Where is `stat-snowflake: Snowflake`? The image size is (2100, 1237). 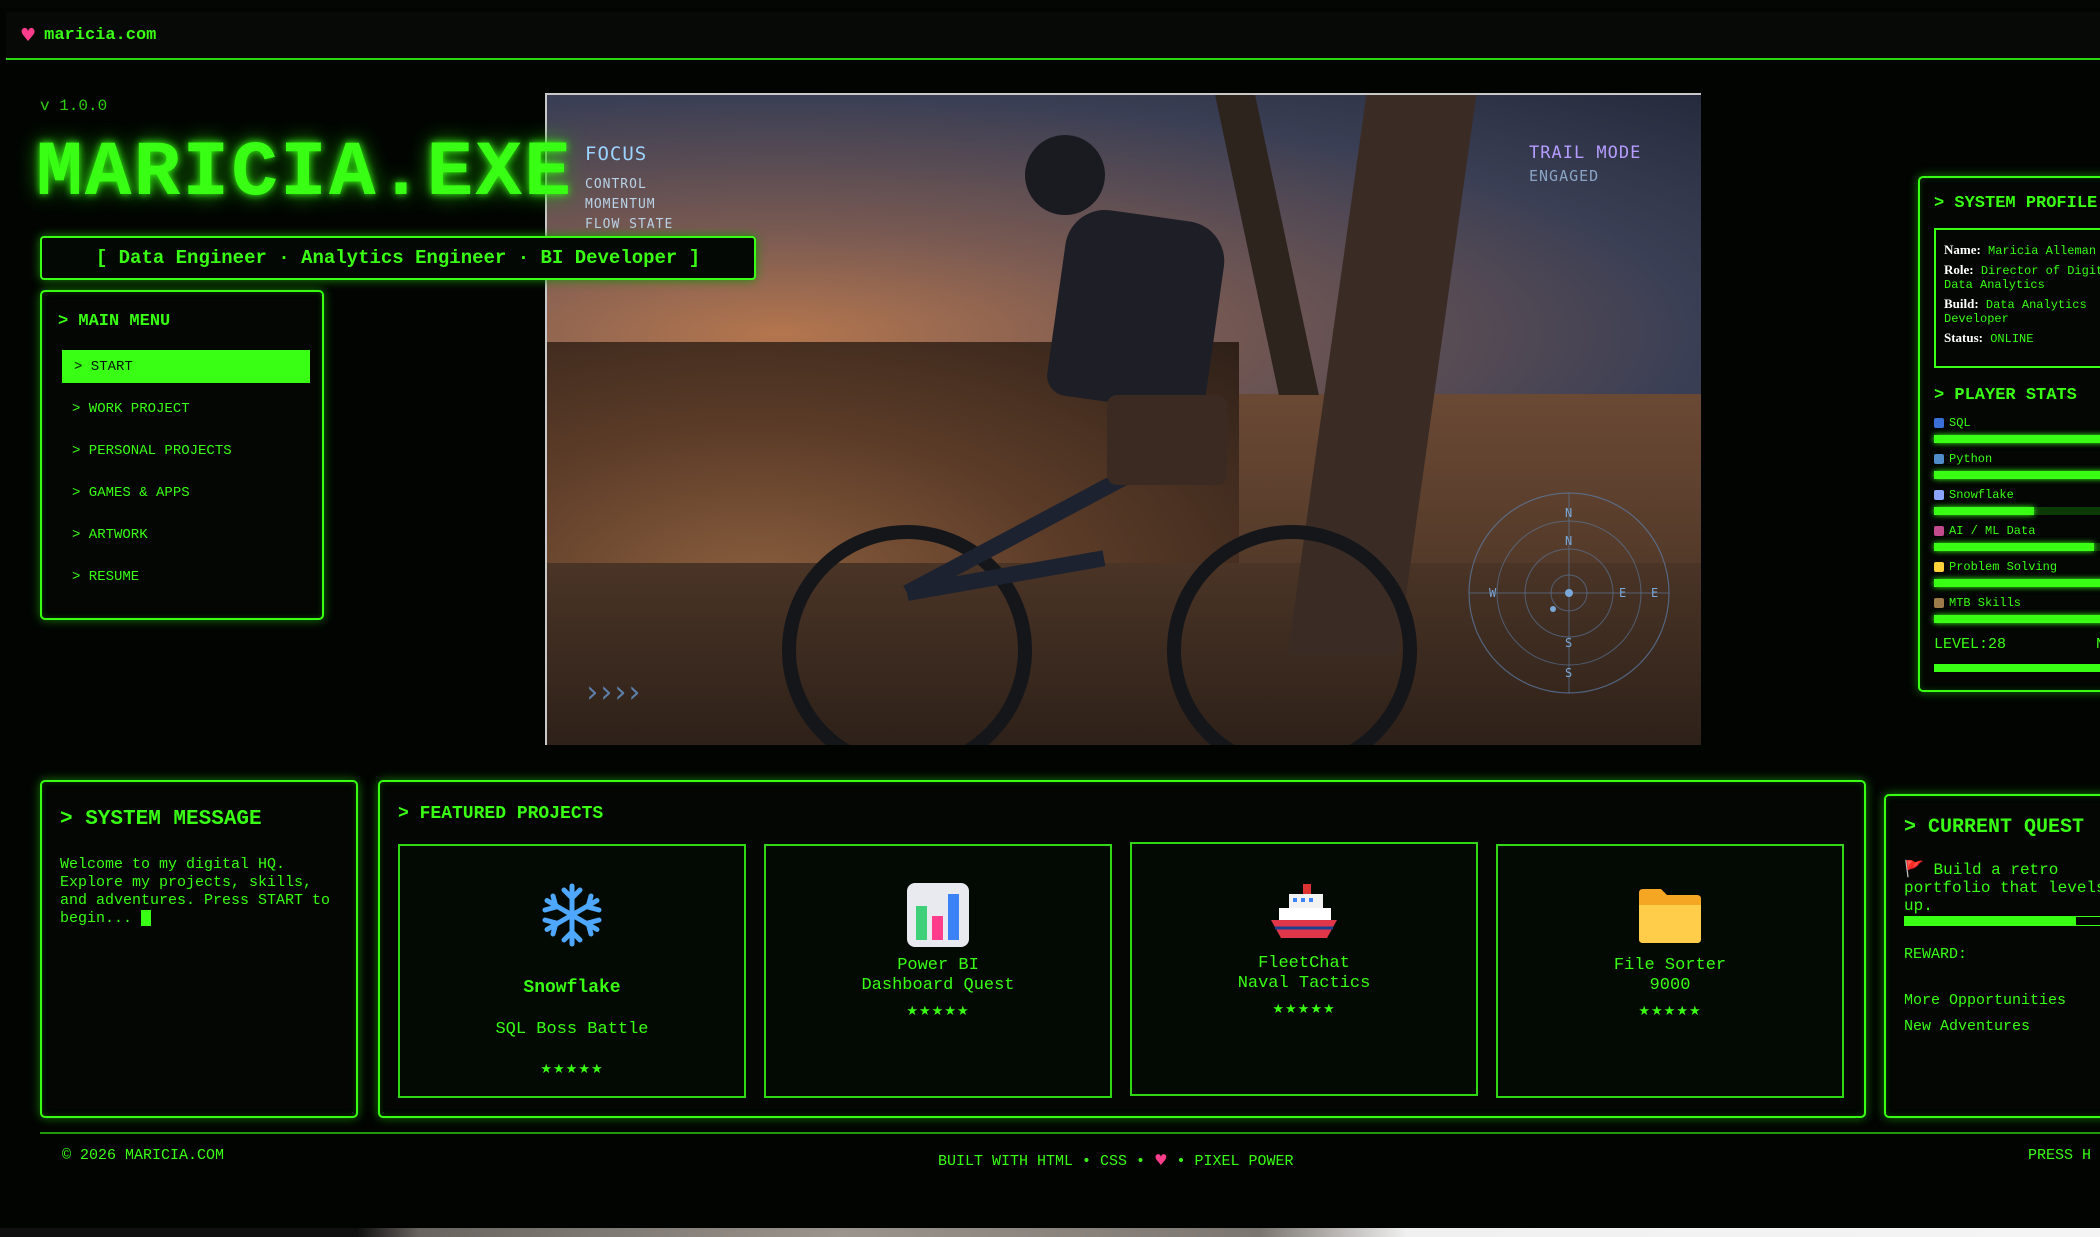
stat-snowflake: Snowflake is located at coordinates (2017, 501).